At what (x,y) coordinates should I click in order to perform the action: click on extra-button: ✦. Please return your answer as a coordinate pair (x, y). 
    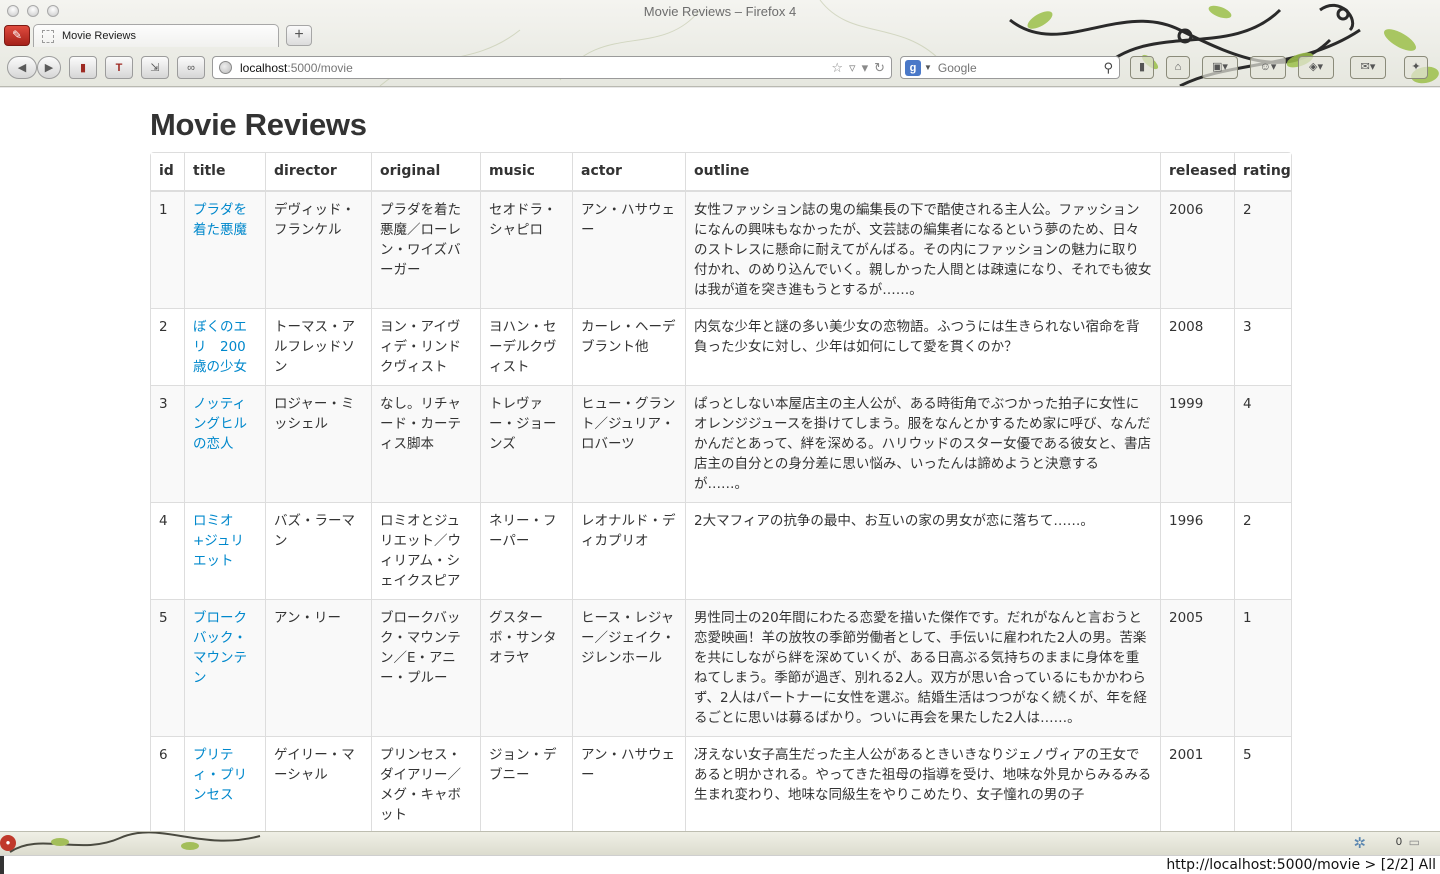
    Looking at the image, I should click on (1416, 67).